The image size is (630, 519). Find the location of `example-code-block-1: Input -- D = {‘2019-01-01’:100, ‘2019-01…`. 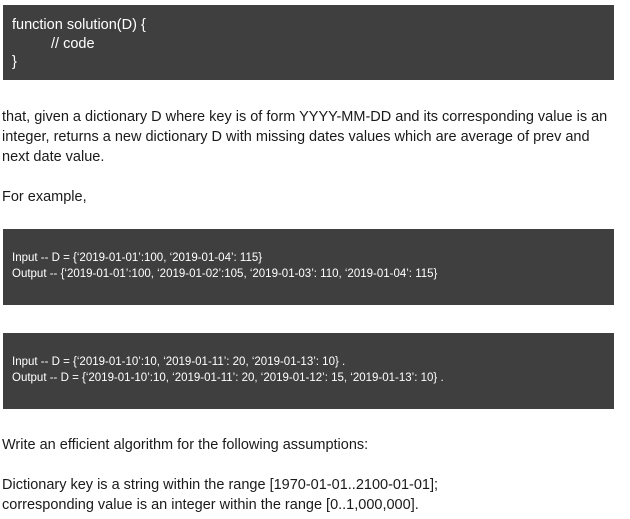

example-code-block-1: Input -- D = {‘2019-01-01’:100, ‘2019-01… is located at coordinates (308, 267).